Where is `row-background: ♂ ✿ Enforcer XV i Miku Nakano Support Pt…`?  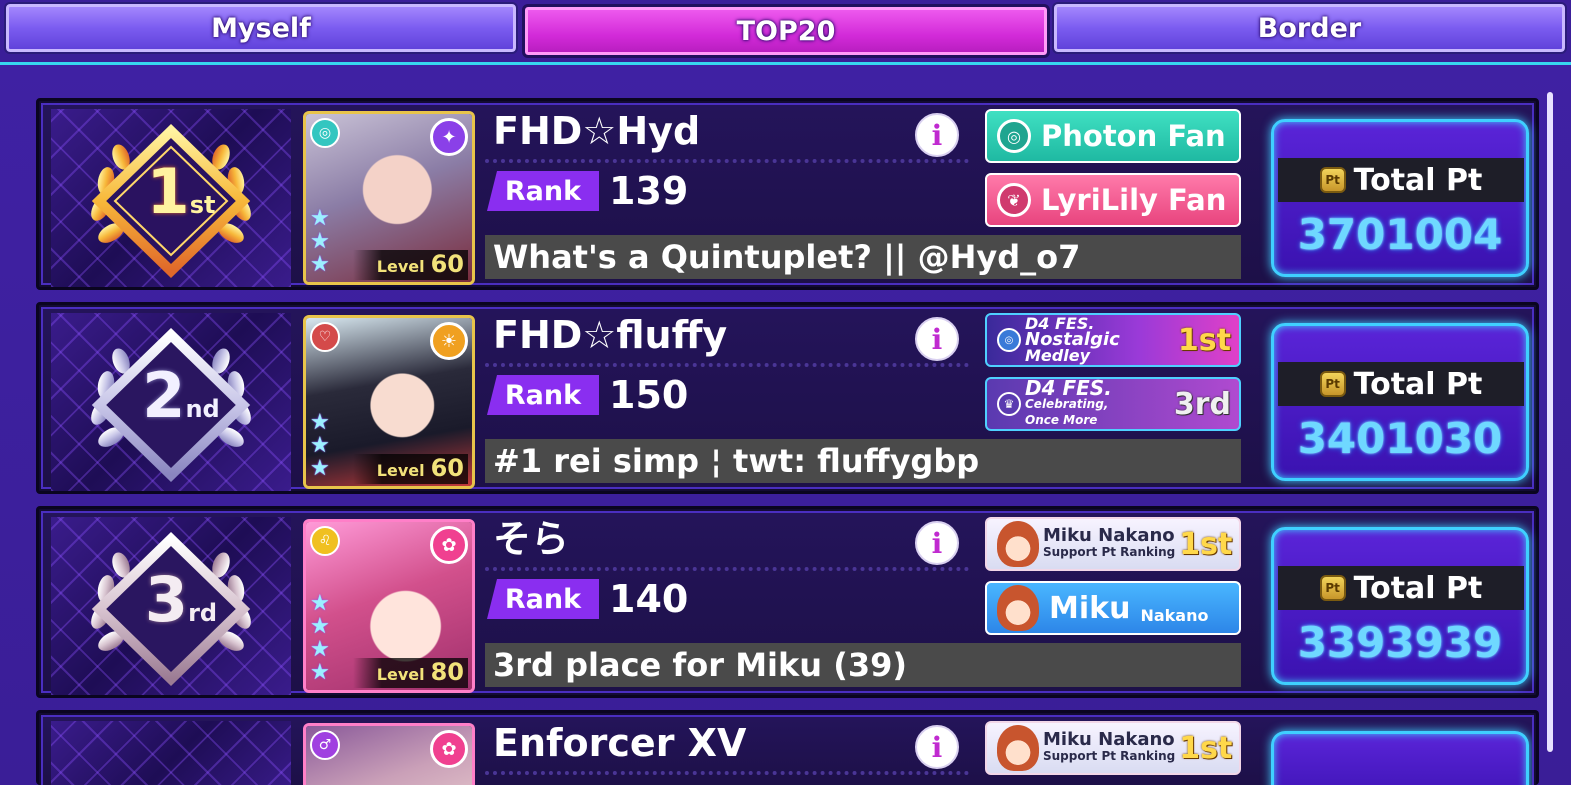 row-background: ♂ ✿ Enforcer XV i Miku Nakano Support Pt… is located at coordinates (787, 750).